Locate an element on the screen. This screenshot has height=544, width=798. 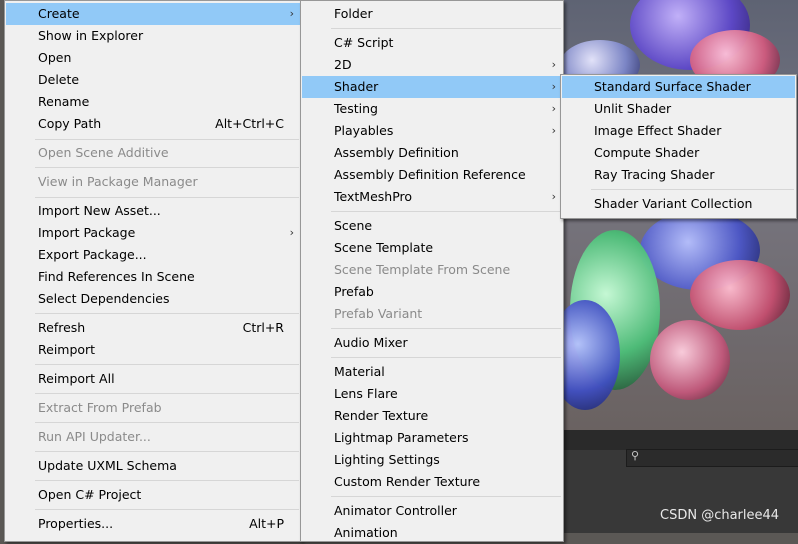
menu-item-audio-mixer: Audio Mixer is located at coordinates (432, 343).